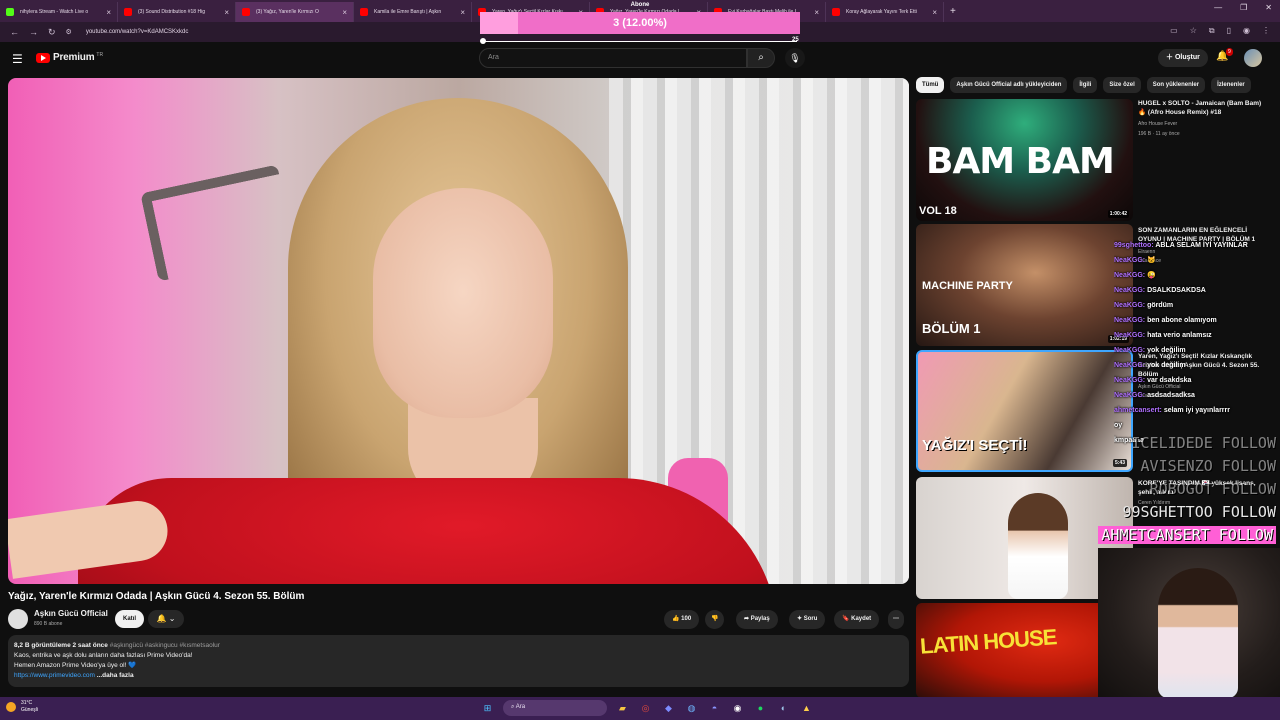 This screenshot has height=720, width=1280. I want to click on youtube-premium-logo: Premium TR, so click(69, 57).